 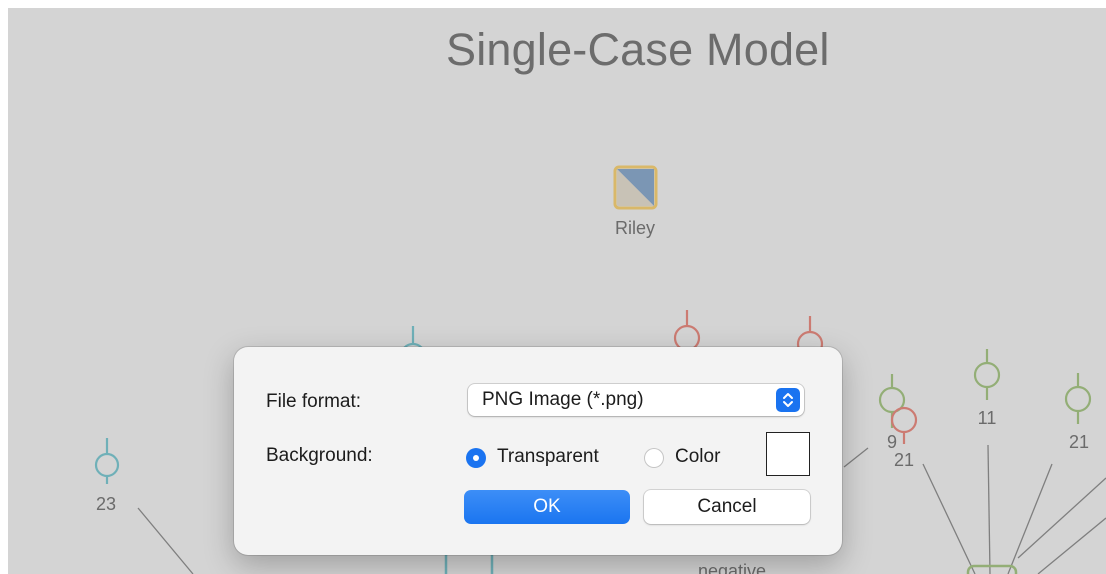 I want to click on file-format-select: PNG Image (*.png), so click(x=636, y=400).